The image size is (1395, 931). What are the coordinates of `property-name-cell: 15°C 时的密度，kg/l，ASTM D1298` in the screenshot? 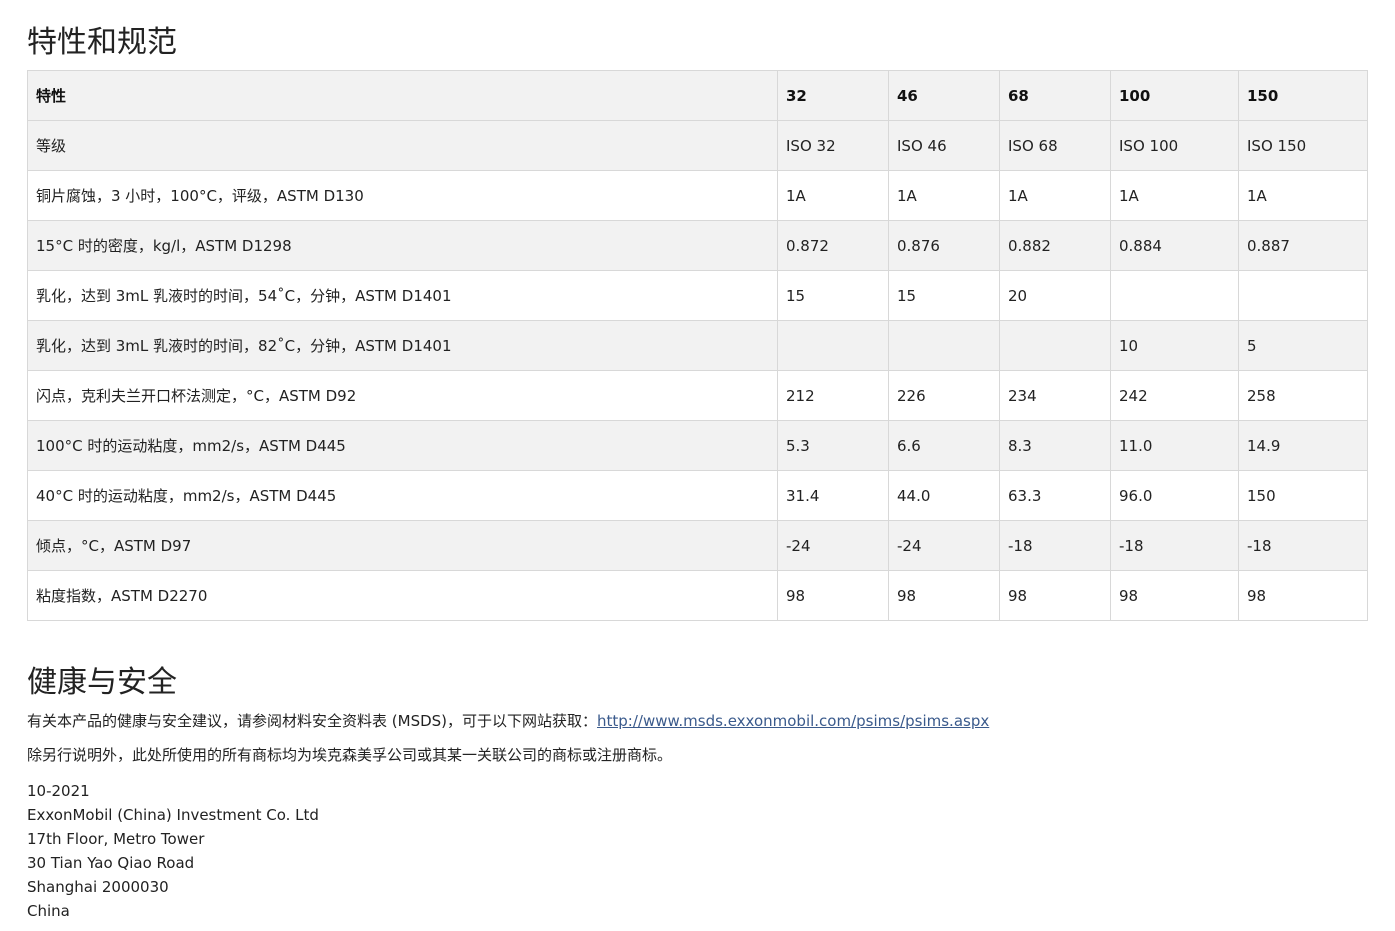 It's located at (402, 245).